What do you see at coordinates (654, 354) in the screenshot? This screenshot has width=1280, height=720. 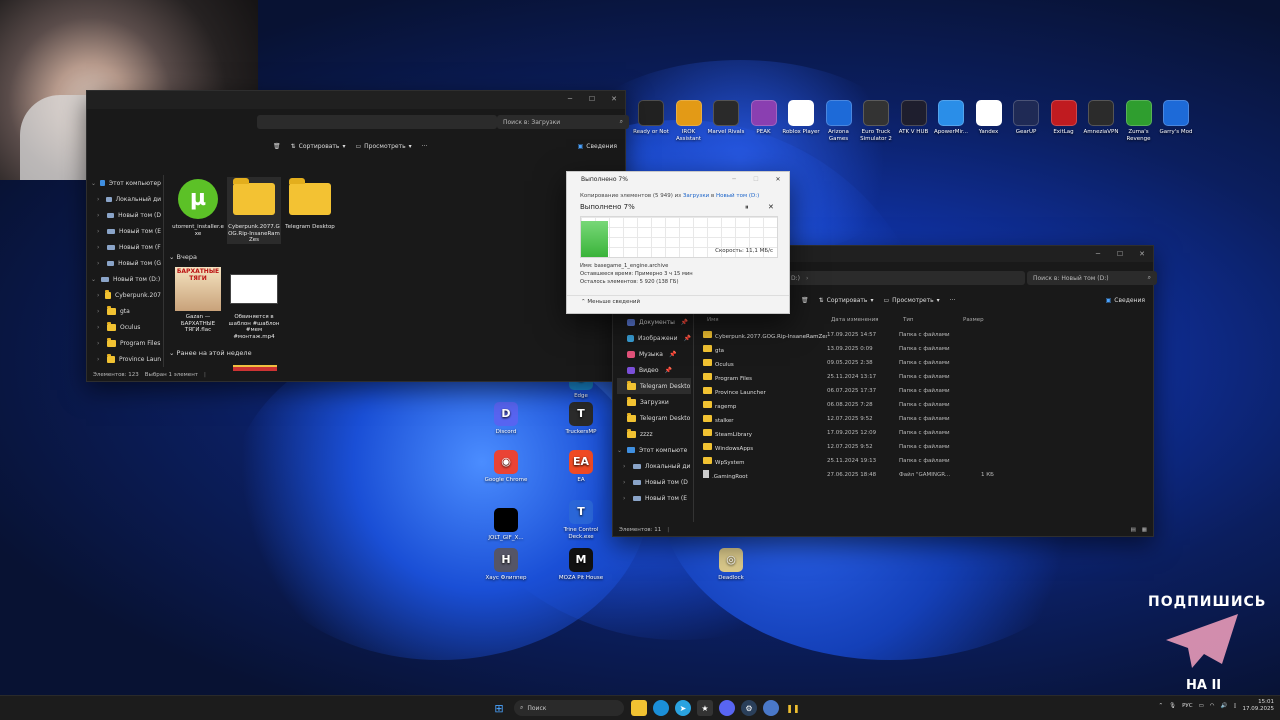 I see `nav-item: Музыка 📌` at bounding box center [654, 354].